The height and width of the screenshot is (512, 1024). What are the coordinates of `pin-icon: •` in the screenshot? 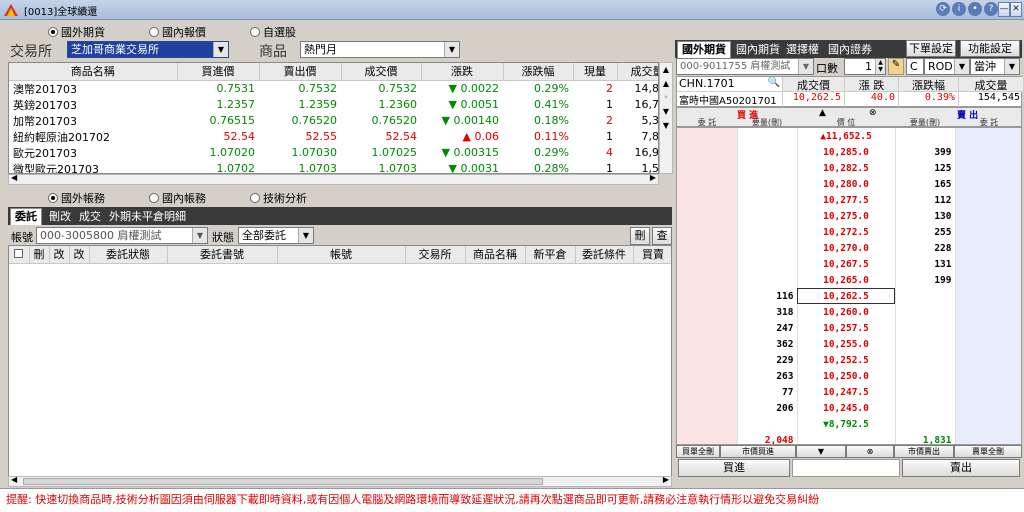 It's located at (975, 9).